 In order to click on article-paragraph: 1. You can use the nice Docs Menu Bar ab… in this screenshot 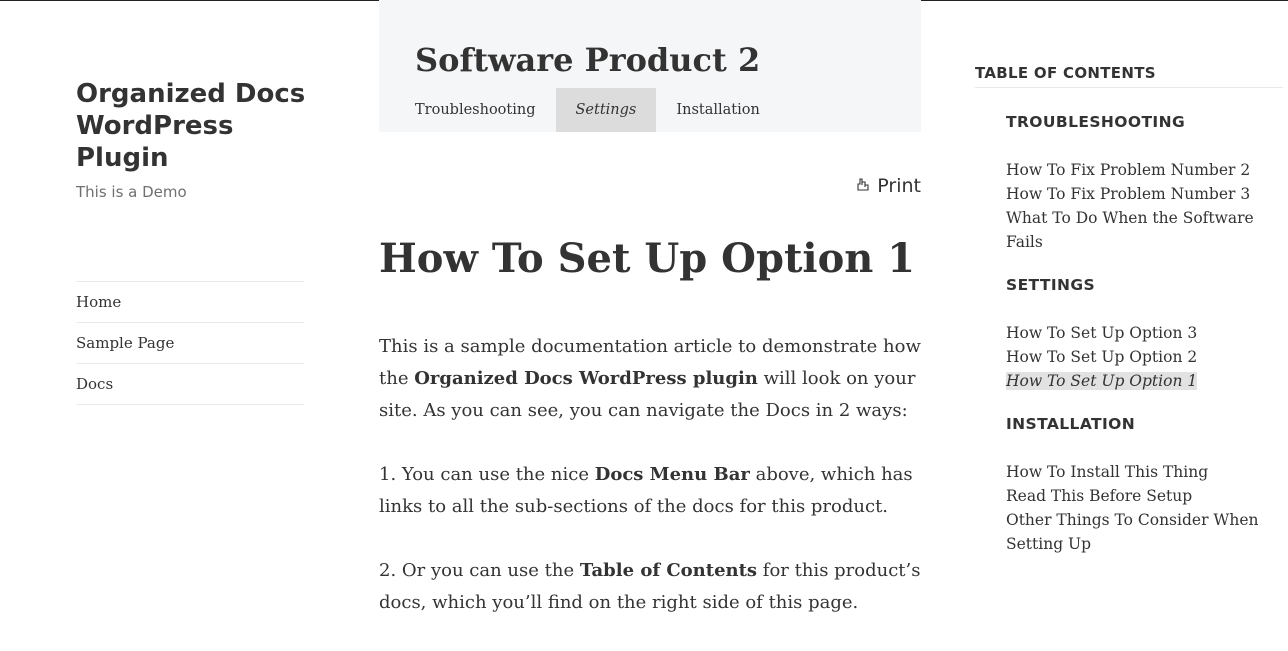, I will do `click(646, 490)`.